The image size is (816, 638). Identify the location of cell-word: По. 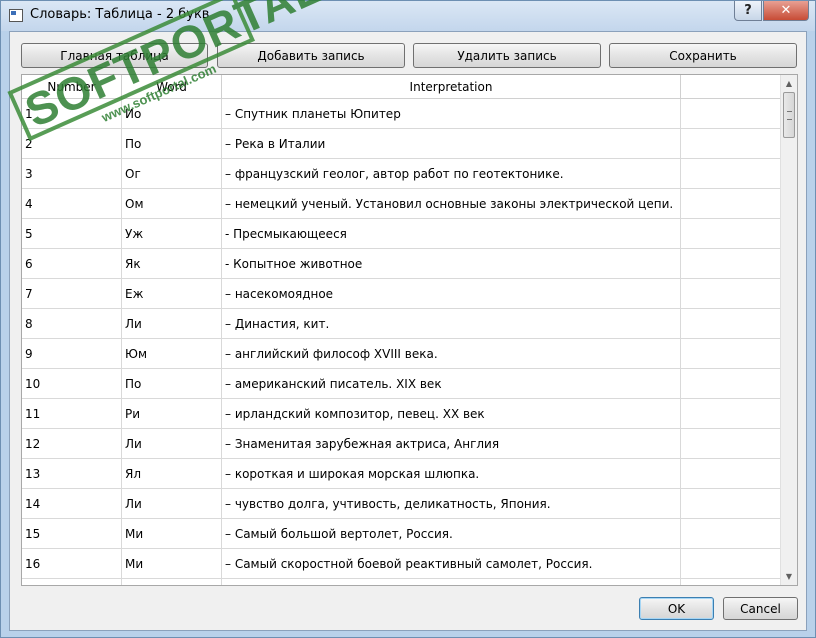
(172, 384).